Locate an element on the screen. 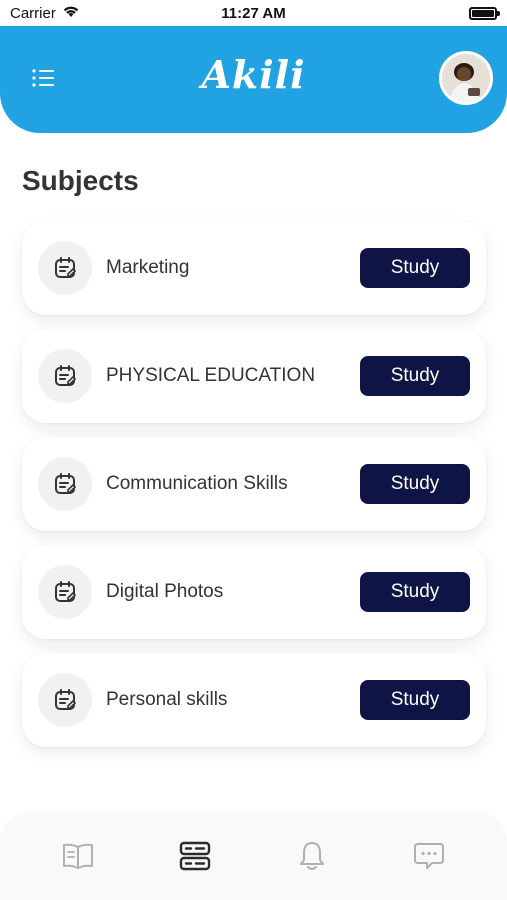 The height and width of the screenshot is (900, 507). subject-card: Personal skills Study is located at coordinates (254, 700).